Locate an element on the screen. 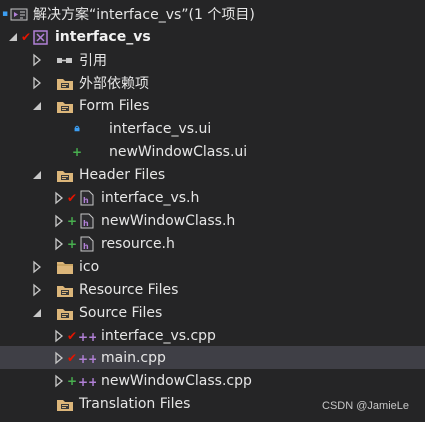 The height and width of the screenshot is (422, 425). references-label: 引用 is located at coordinates (93, 60).